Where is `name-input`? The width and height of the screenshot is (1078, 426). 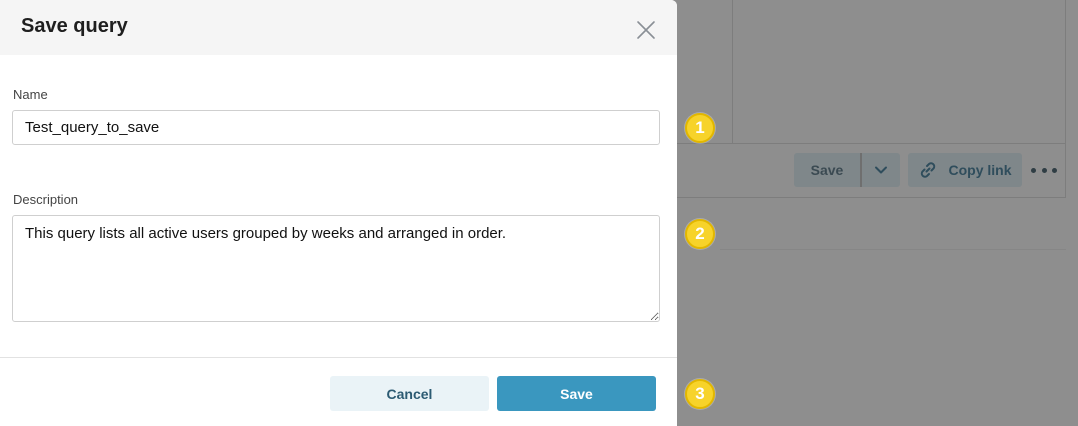
name-input is located at coordinates (336, 127).